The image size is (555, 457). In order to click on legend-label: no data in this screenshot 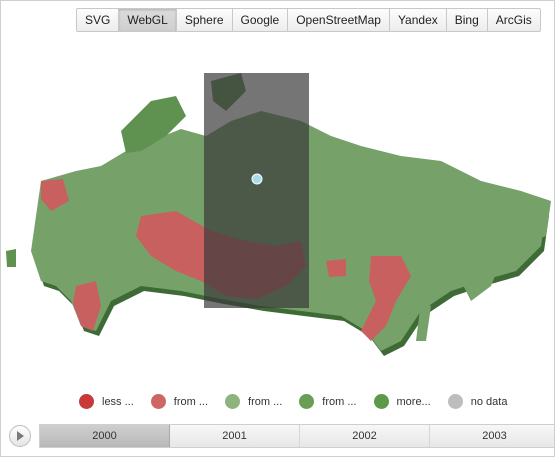, I will do `click(489, 401)`.